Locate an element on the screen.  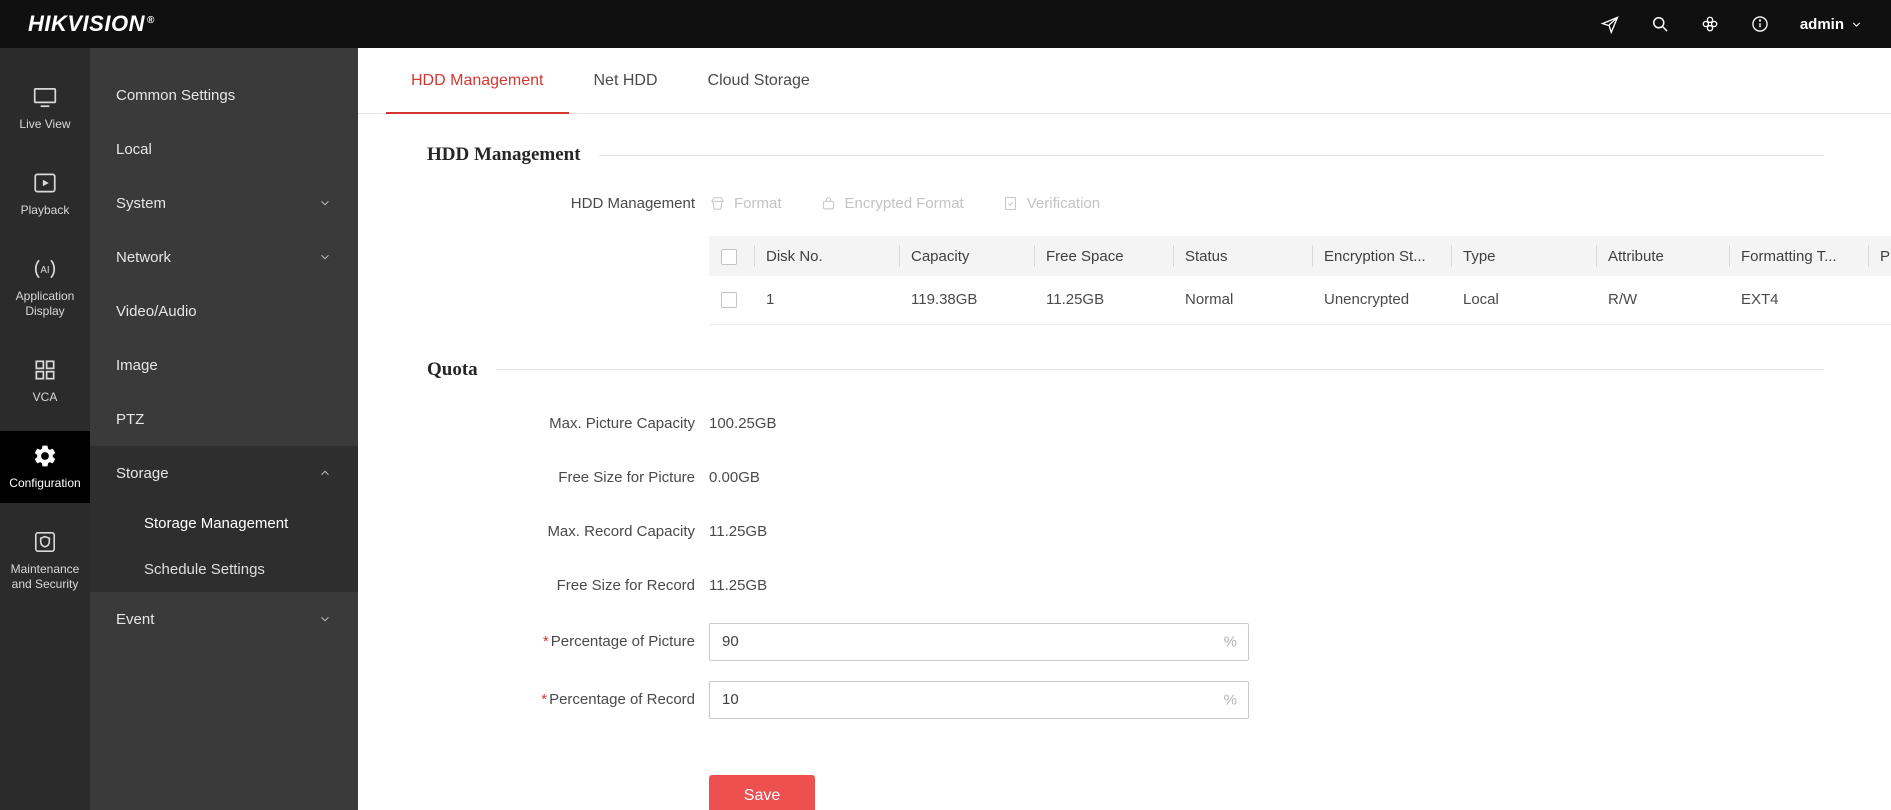
menu-item-schedule-settings: Schedule Settings is located at coordinates (224, 569).